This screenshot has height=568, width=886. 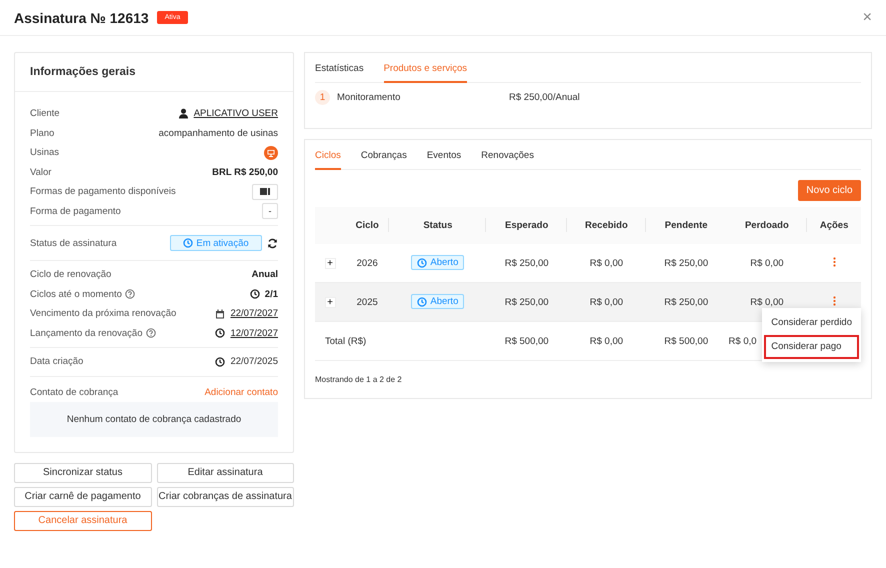 I want to click on field-value: 22/07/2025, so click(x=254, y=362).